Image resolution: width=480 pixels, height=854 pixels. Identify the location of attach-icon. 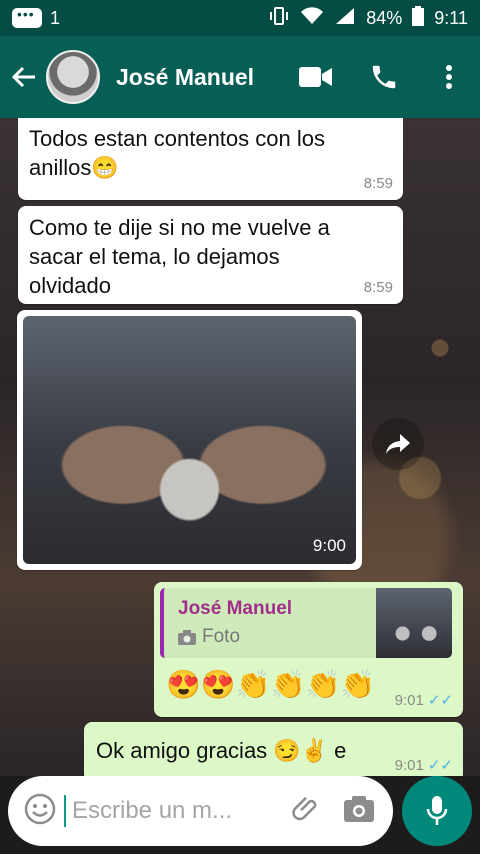
(306, 811).